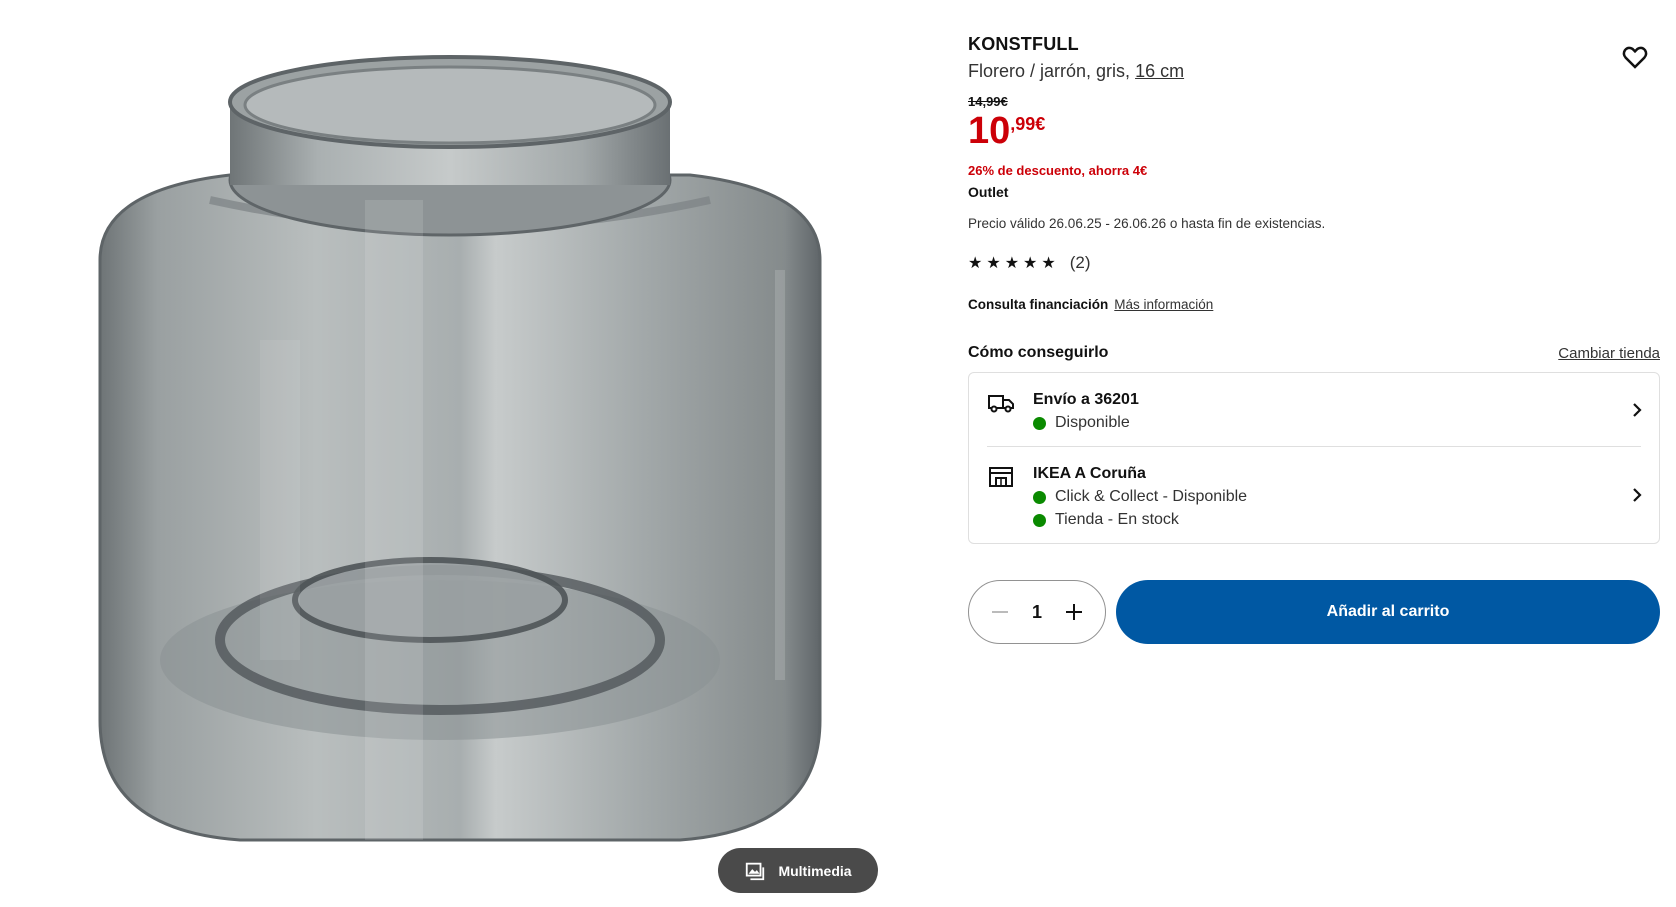 This screenshot has height=907, width=1676. I want to click on price-decimal: ,99€, so click(1028, 124).